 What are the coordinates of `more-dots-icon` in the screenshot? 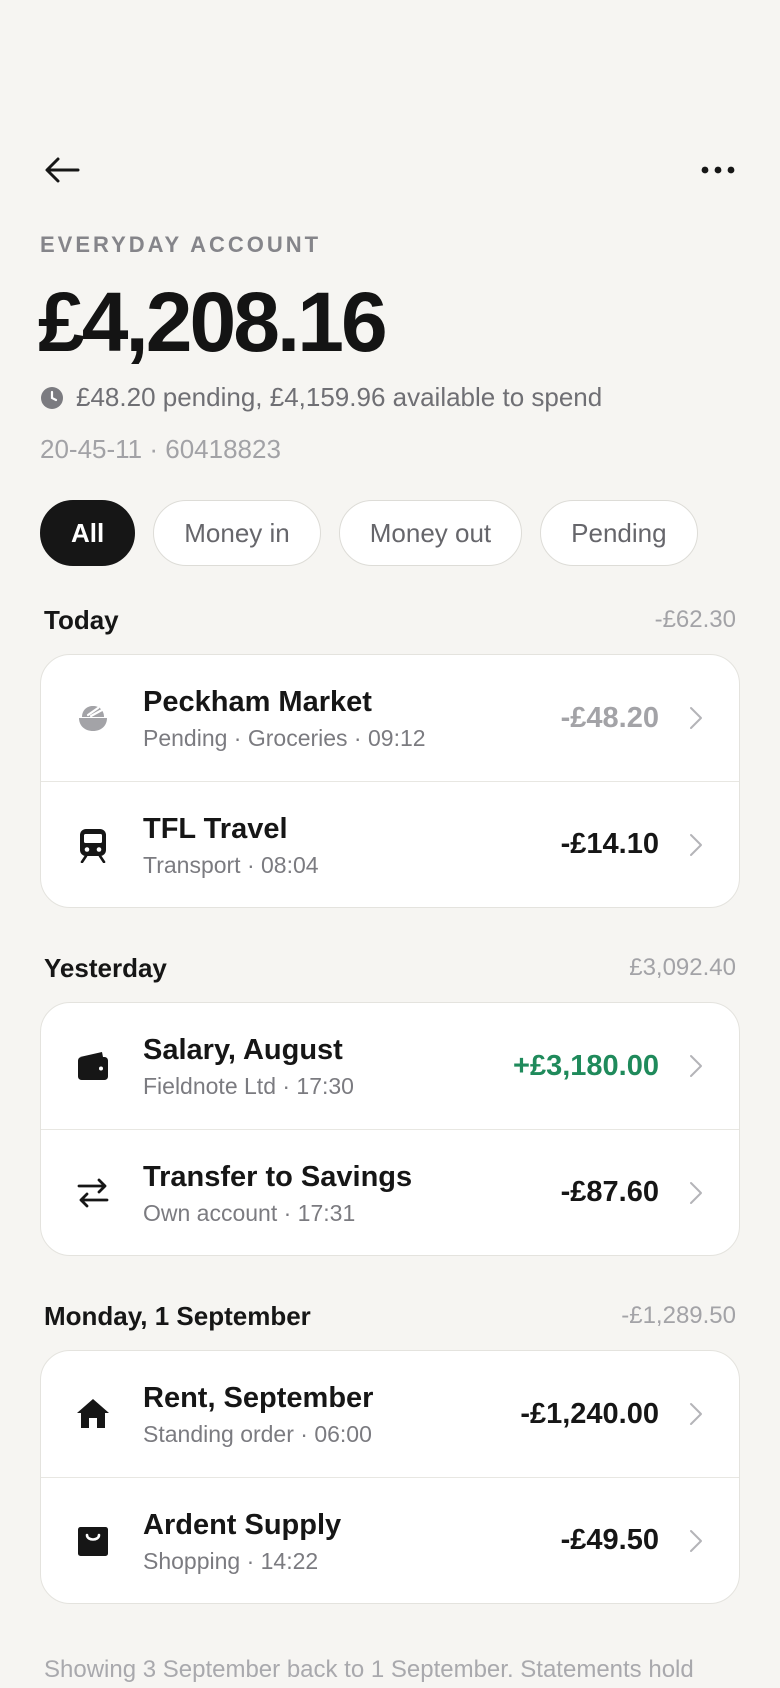 It's located at (718, 170).